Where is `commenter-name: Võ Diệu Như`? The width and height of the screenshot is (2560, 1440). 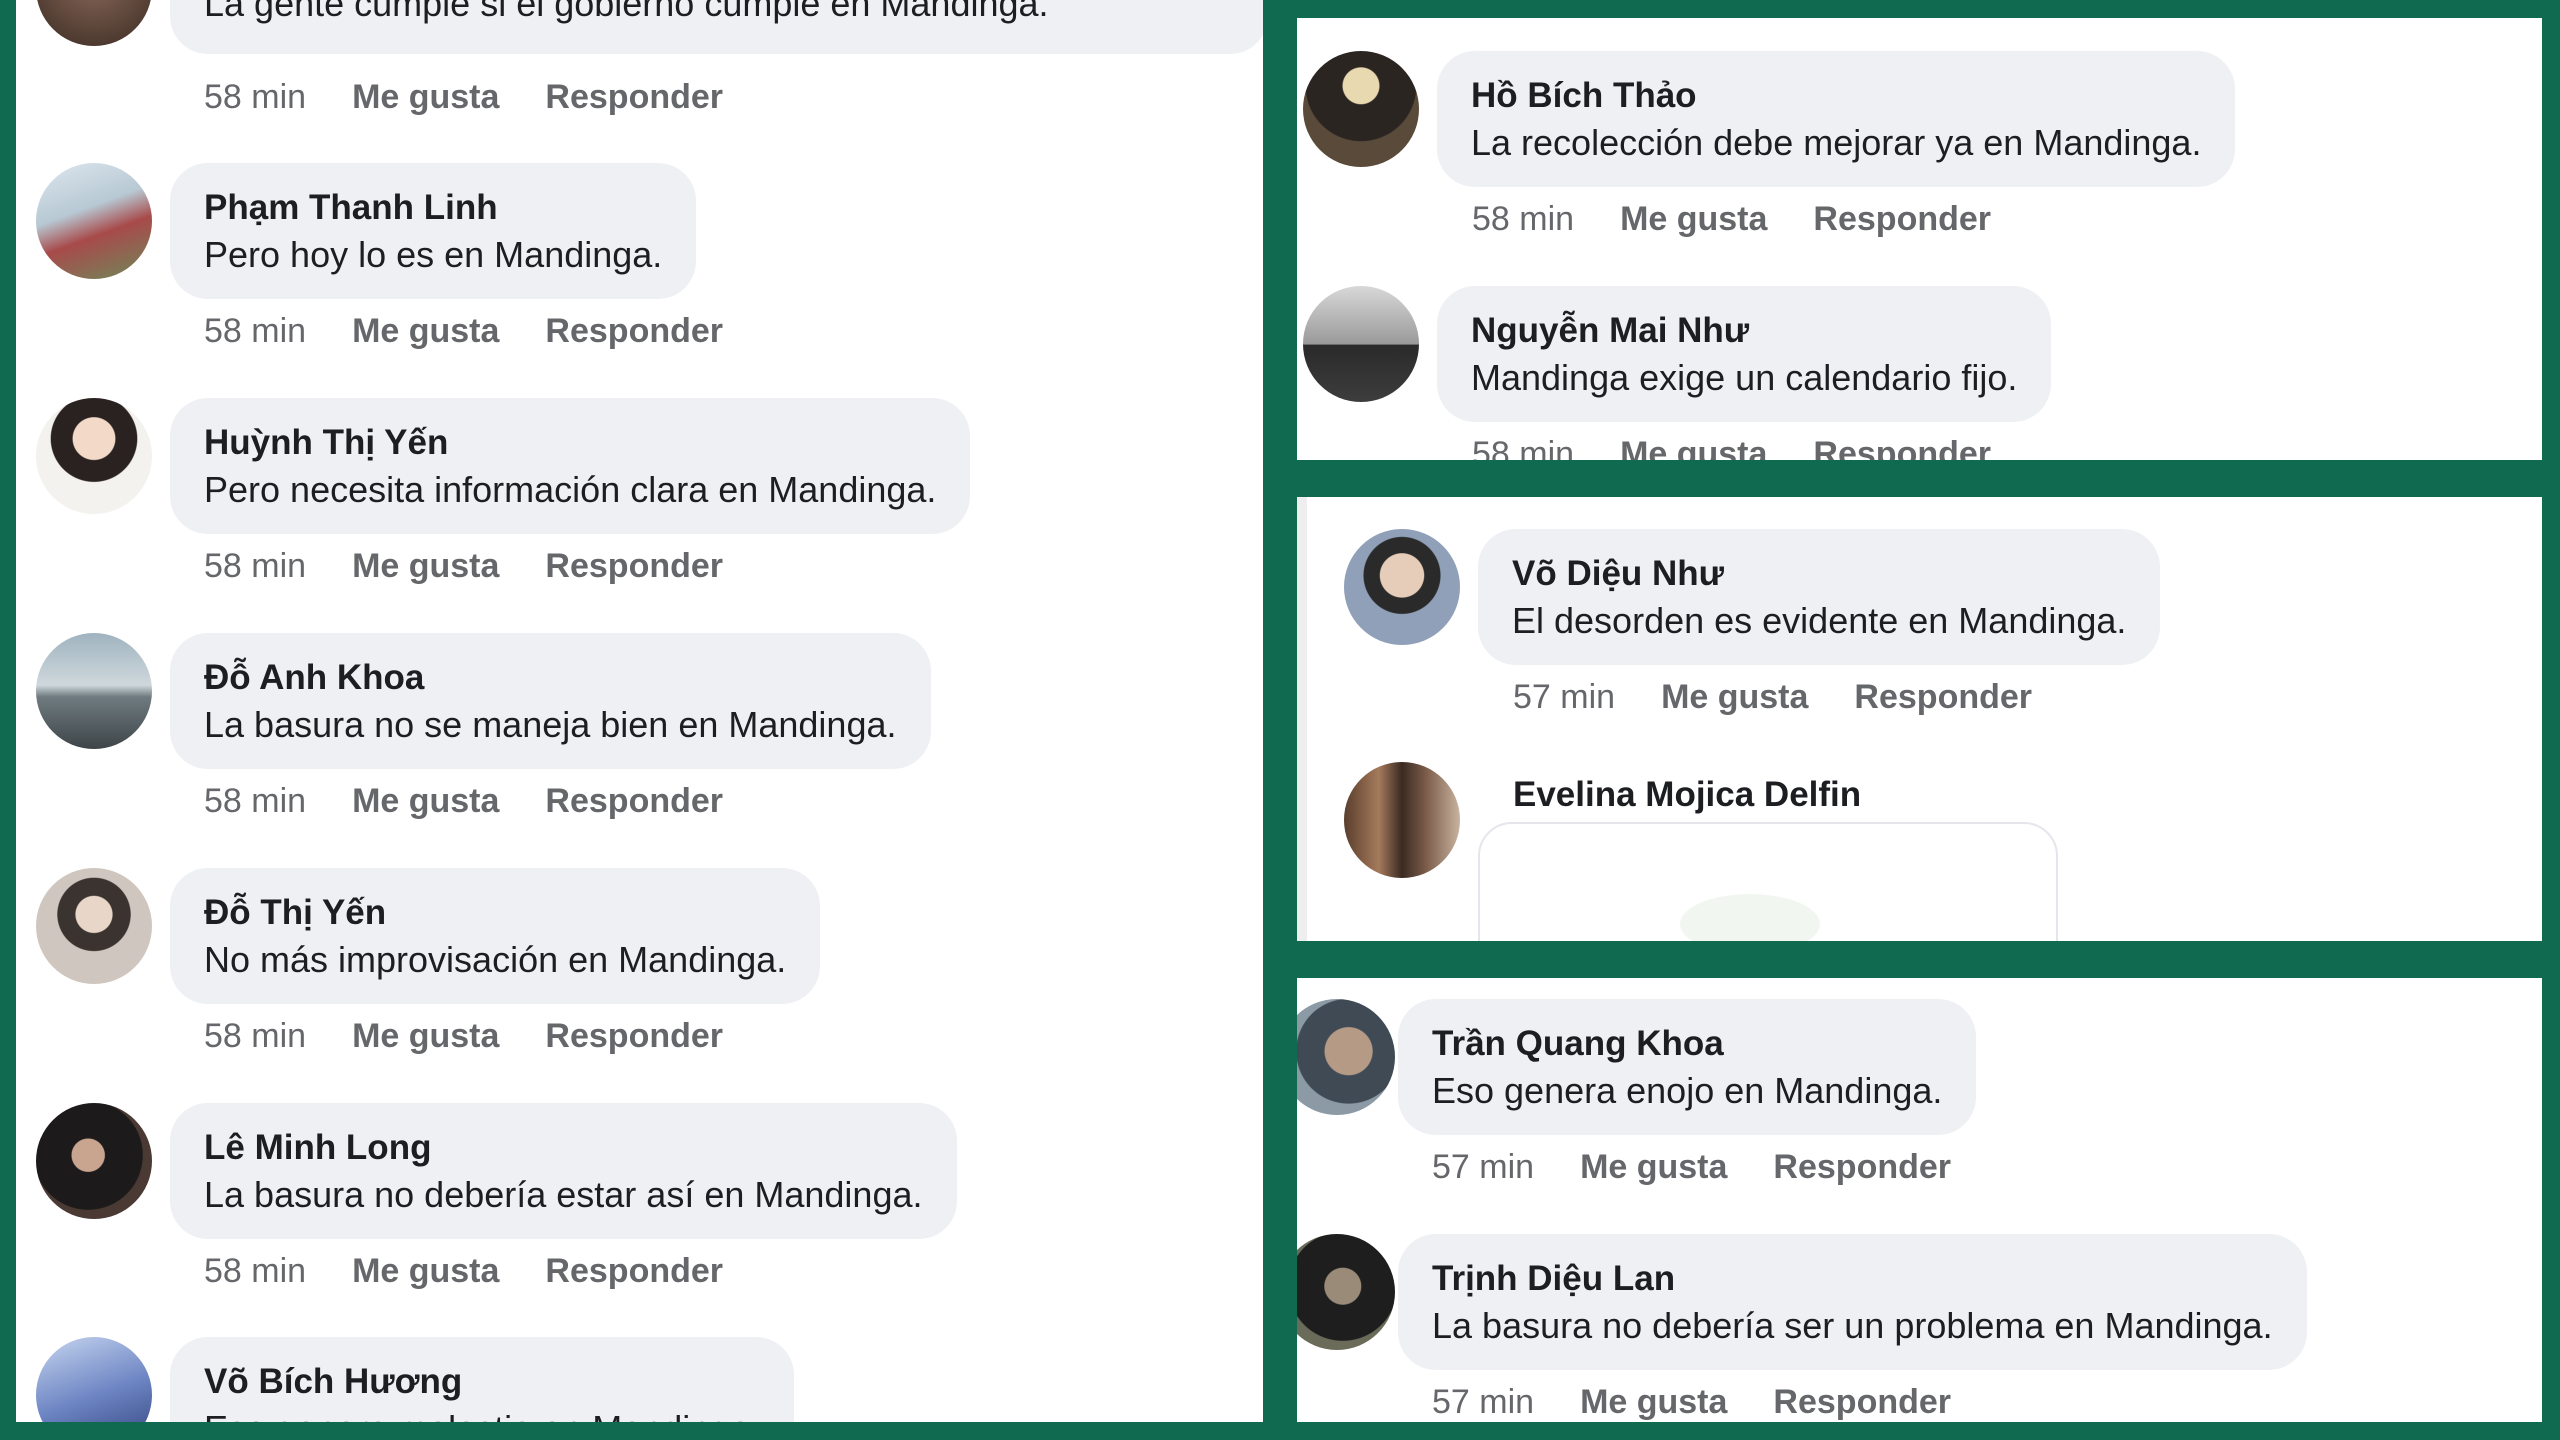
commenter-name: Võ Diệu Như is located at coordinates (1819, 574).